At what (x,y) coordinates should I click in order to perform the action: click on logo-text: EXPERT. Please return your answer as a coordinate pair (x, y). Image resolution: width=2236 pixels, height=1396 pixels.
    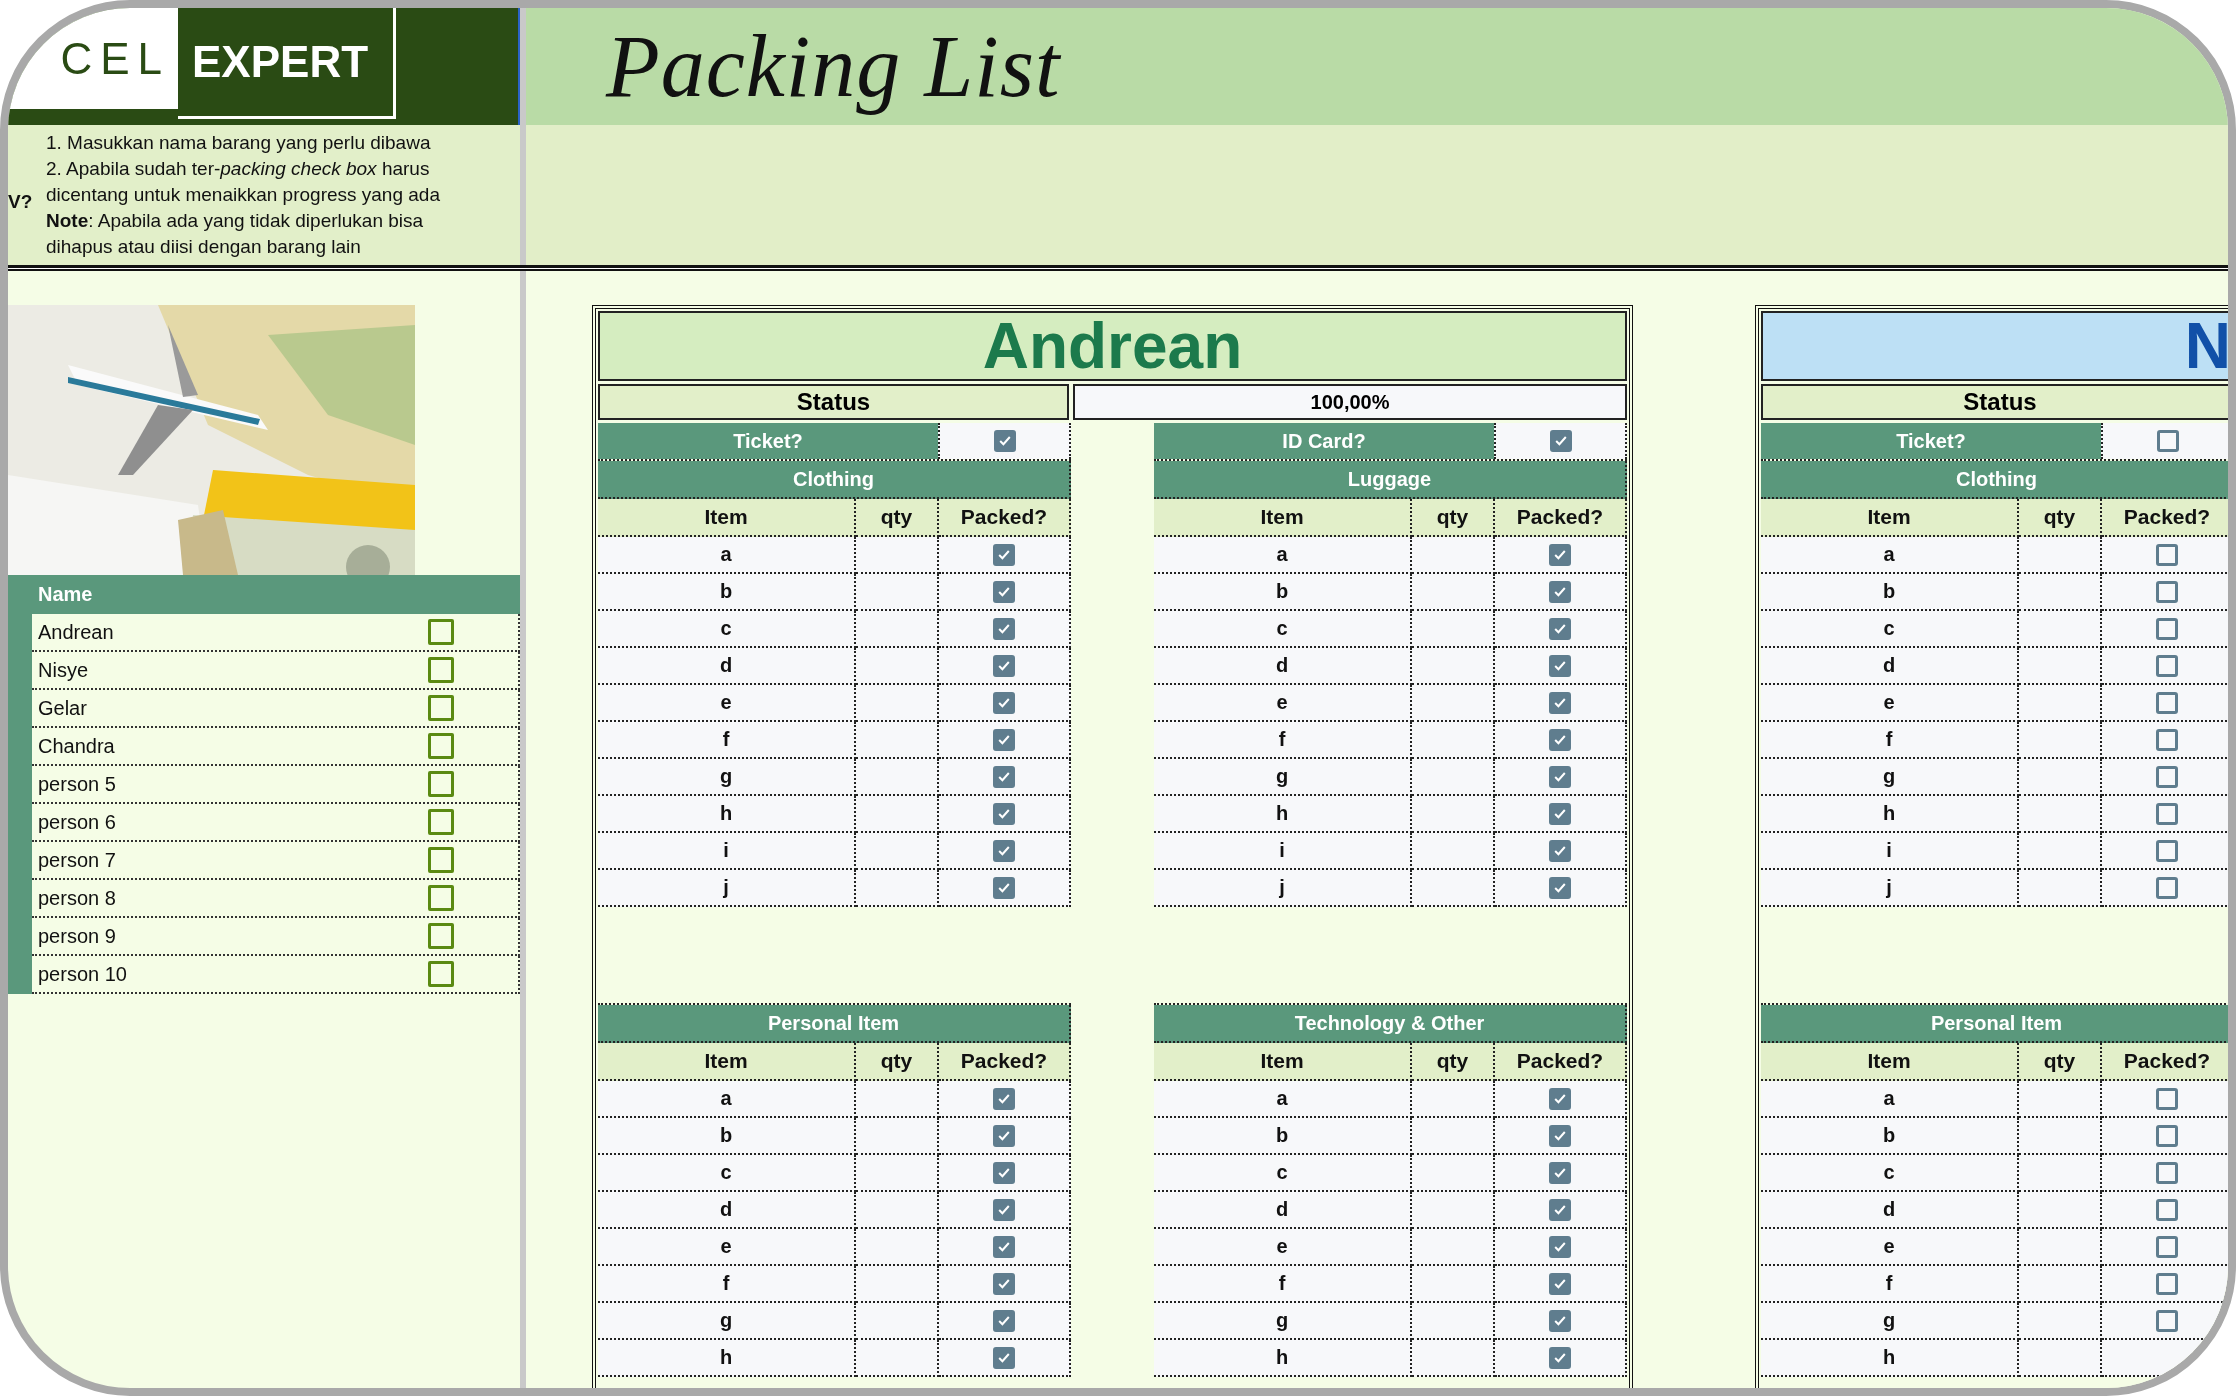
    Looking at the image, I should click on (287, 63).